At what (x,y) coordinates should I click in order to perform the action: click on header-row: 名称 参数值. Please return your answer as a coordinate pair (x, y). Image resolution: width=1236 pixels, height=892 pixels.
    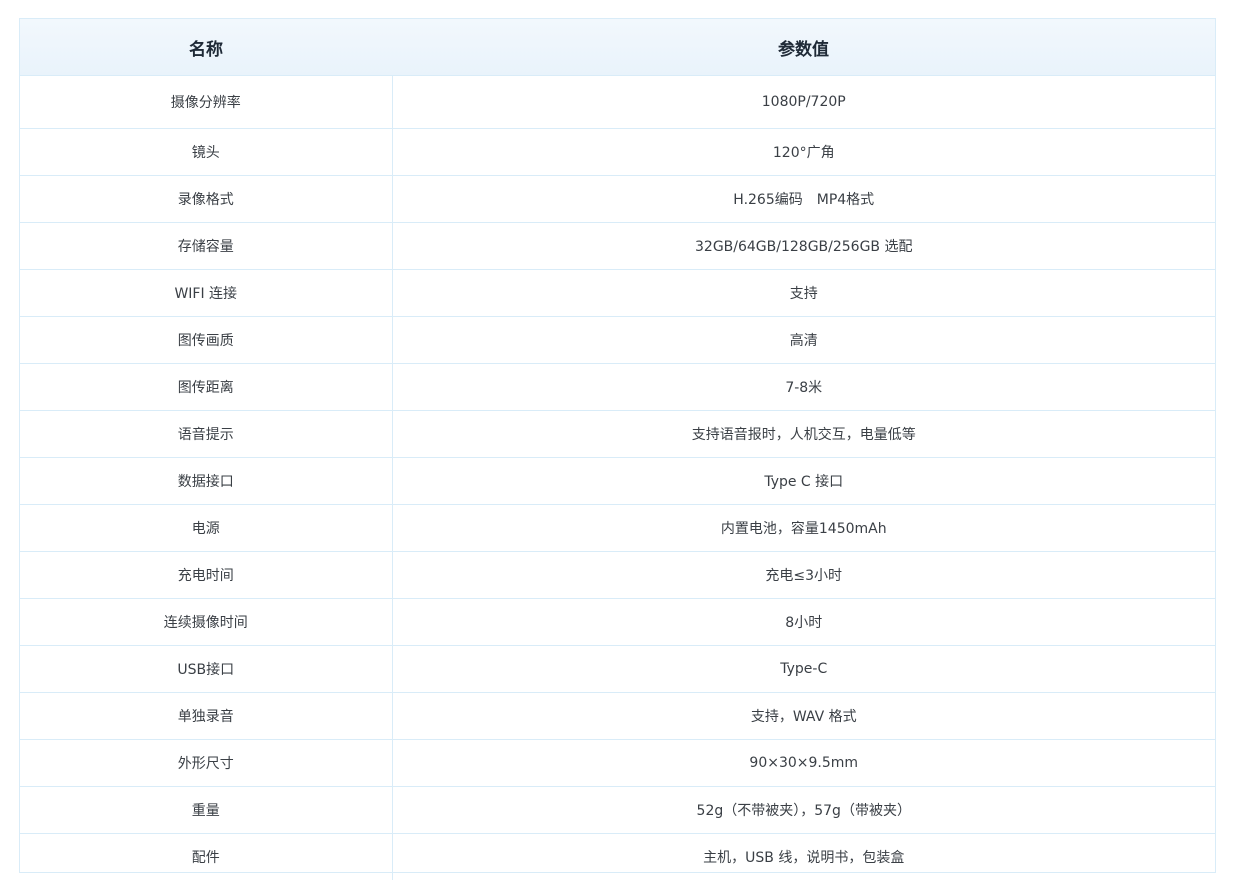
    Looking at the image, I should click on (617, 47).